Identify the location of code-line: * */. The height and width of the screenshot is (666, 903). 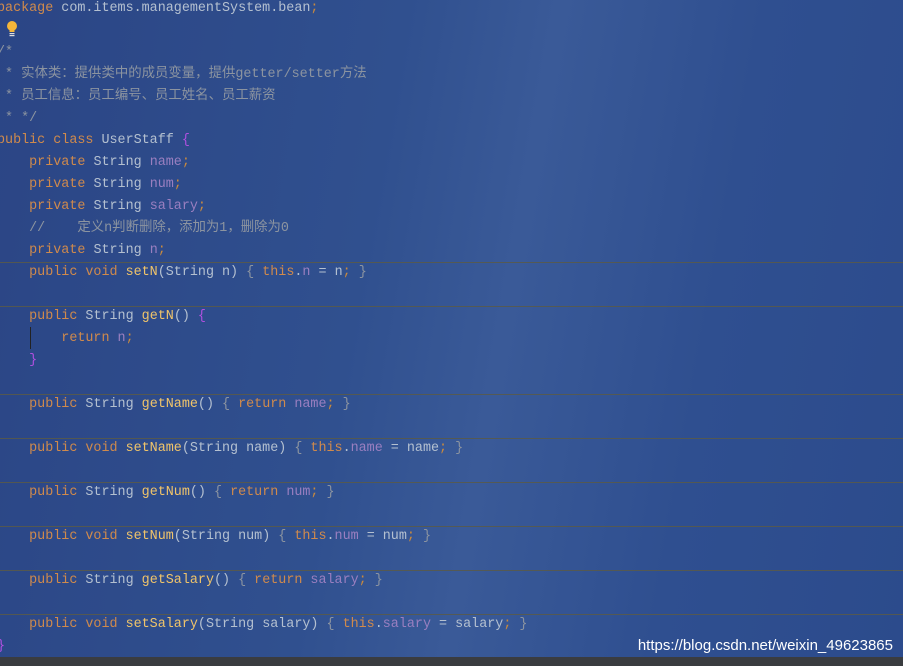
(451, 119).